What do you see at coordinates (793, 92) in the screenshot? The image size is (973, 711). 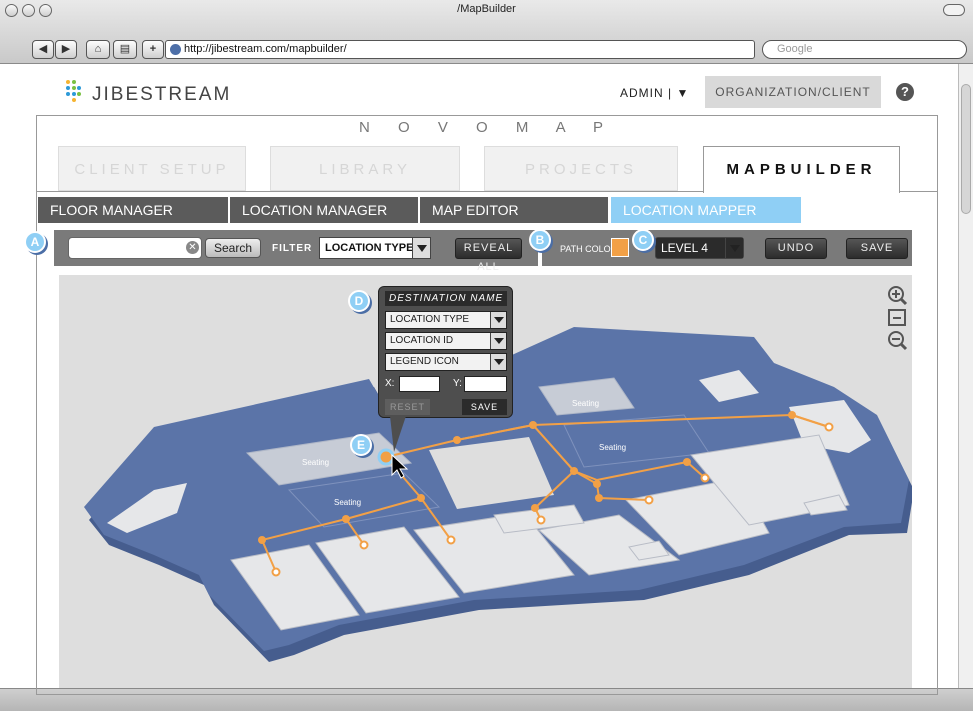 I see `organization-client-button: ORGANIZATION/CLIENT` at bounding box center [793, 92].